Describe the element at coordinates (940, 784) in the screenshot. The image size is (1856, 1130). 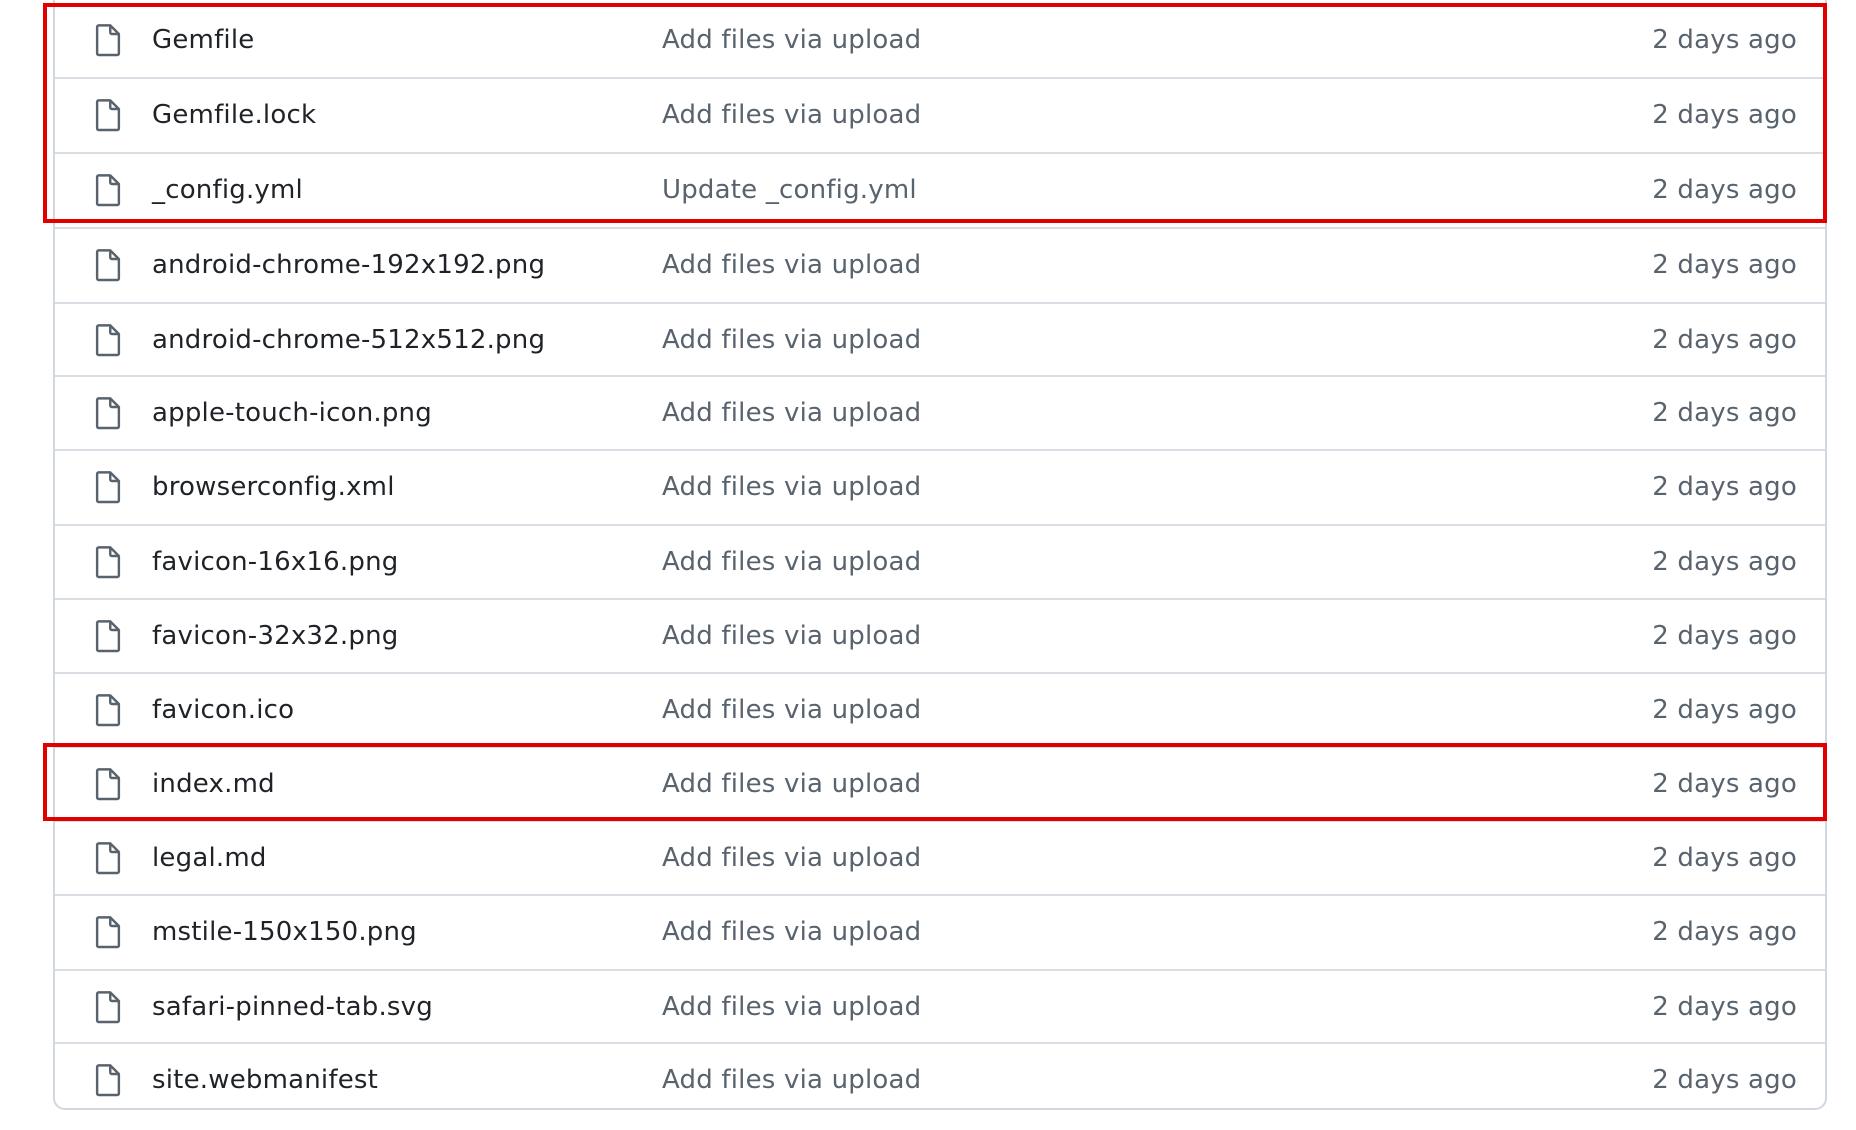
I see `file-row: index.md Add files via upload 2 days ago` at that location.